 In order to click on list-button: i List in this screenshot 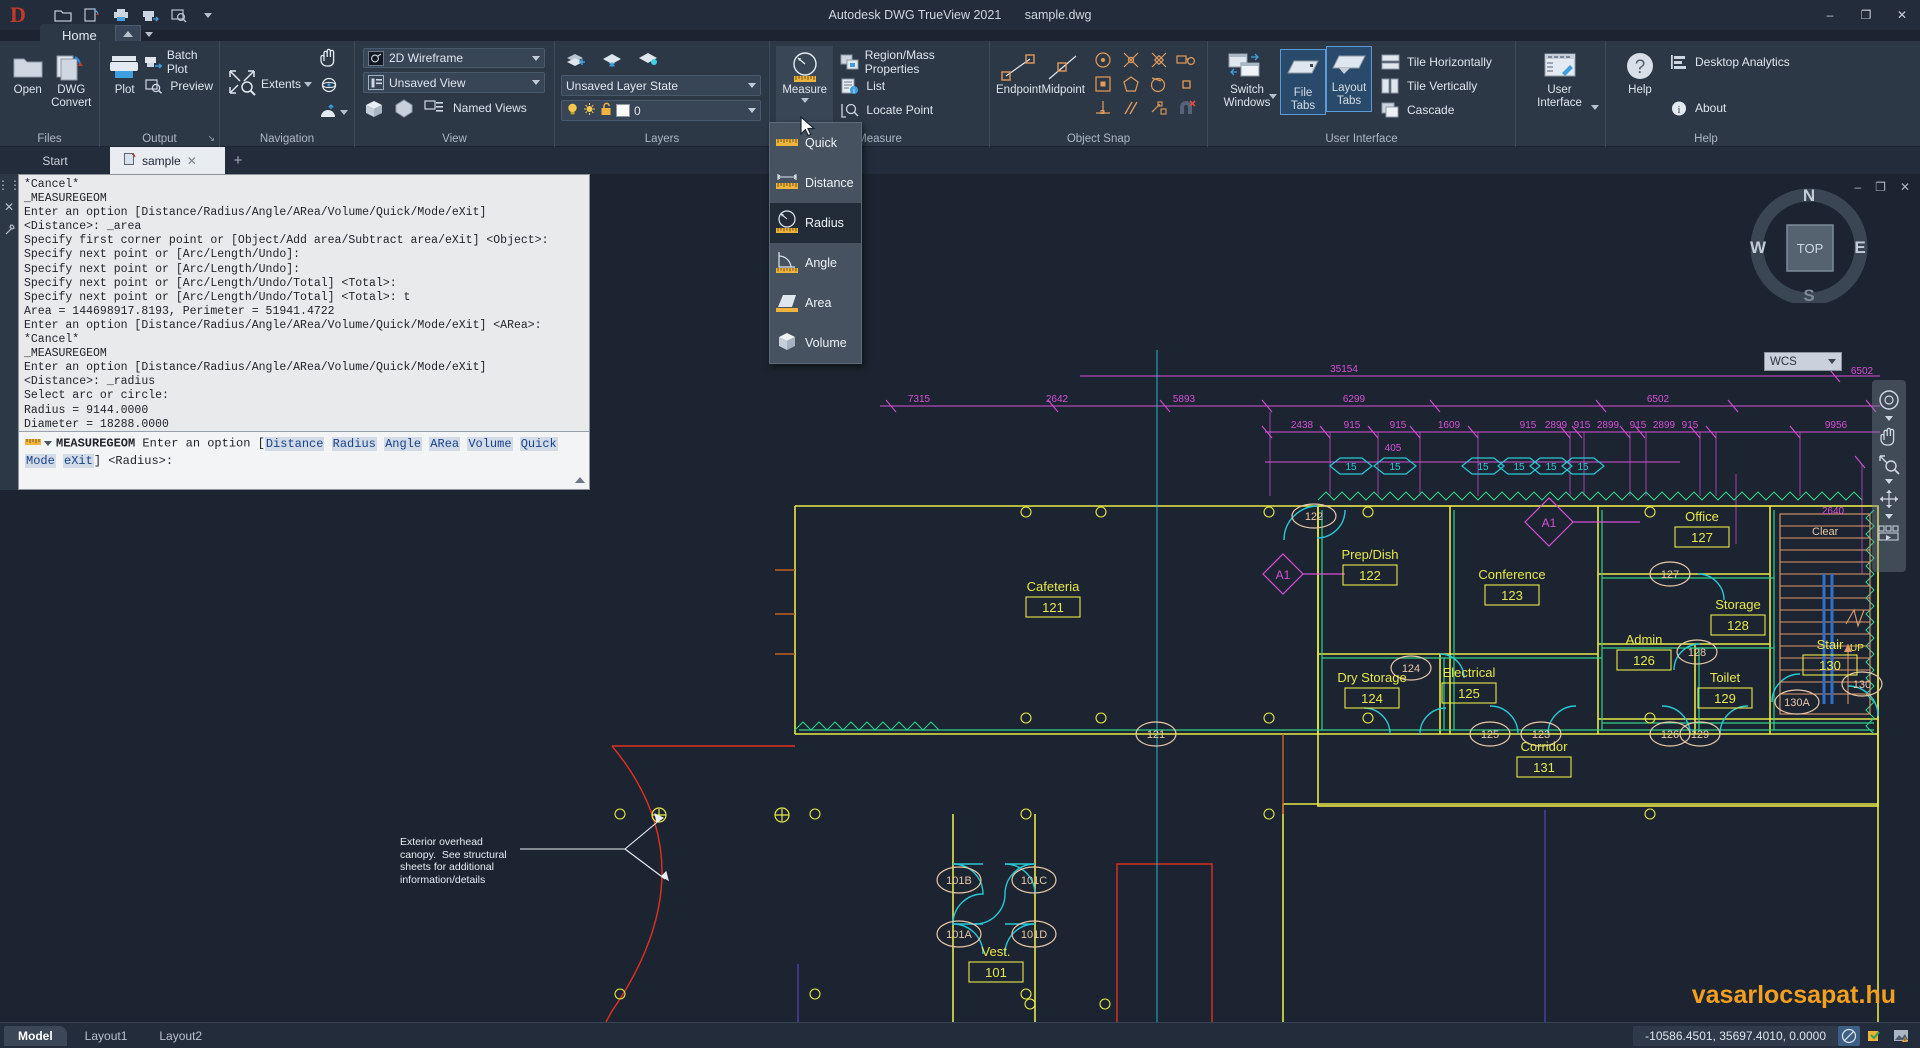, I will do `click(911, 86)`.